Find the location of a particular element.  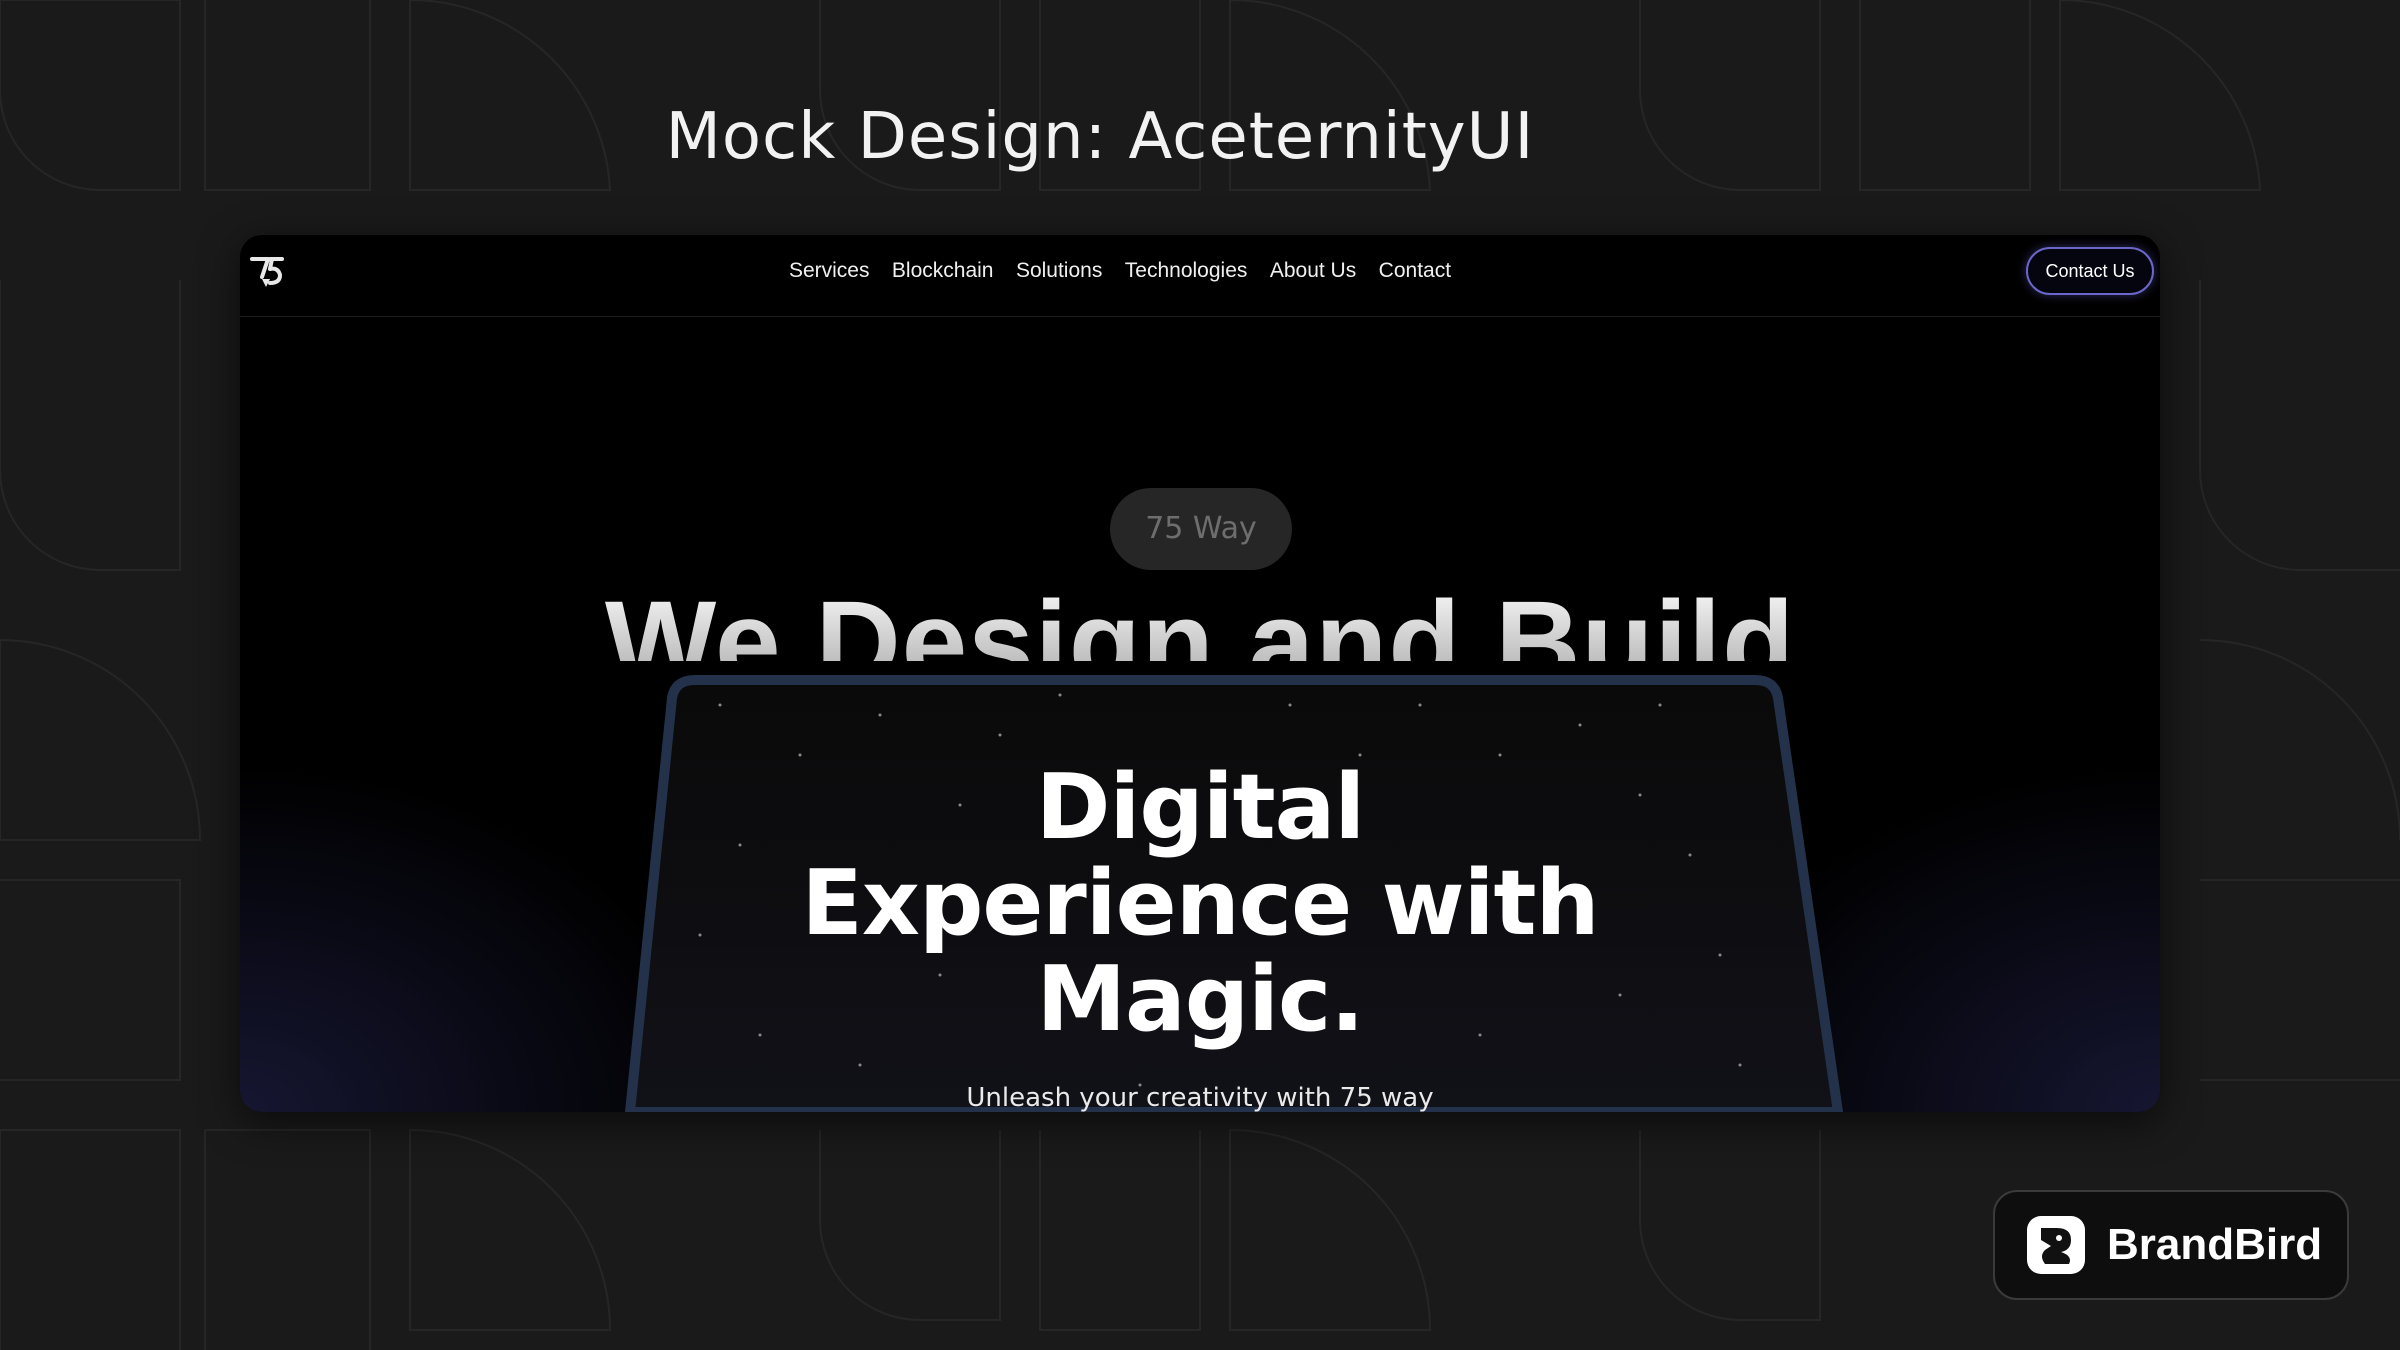

screen-title-line-2: Experience with is located at coordinates (1200, 903).